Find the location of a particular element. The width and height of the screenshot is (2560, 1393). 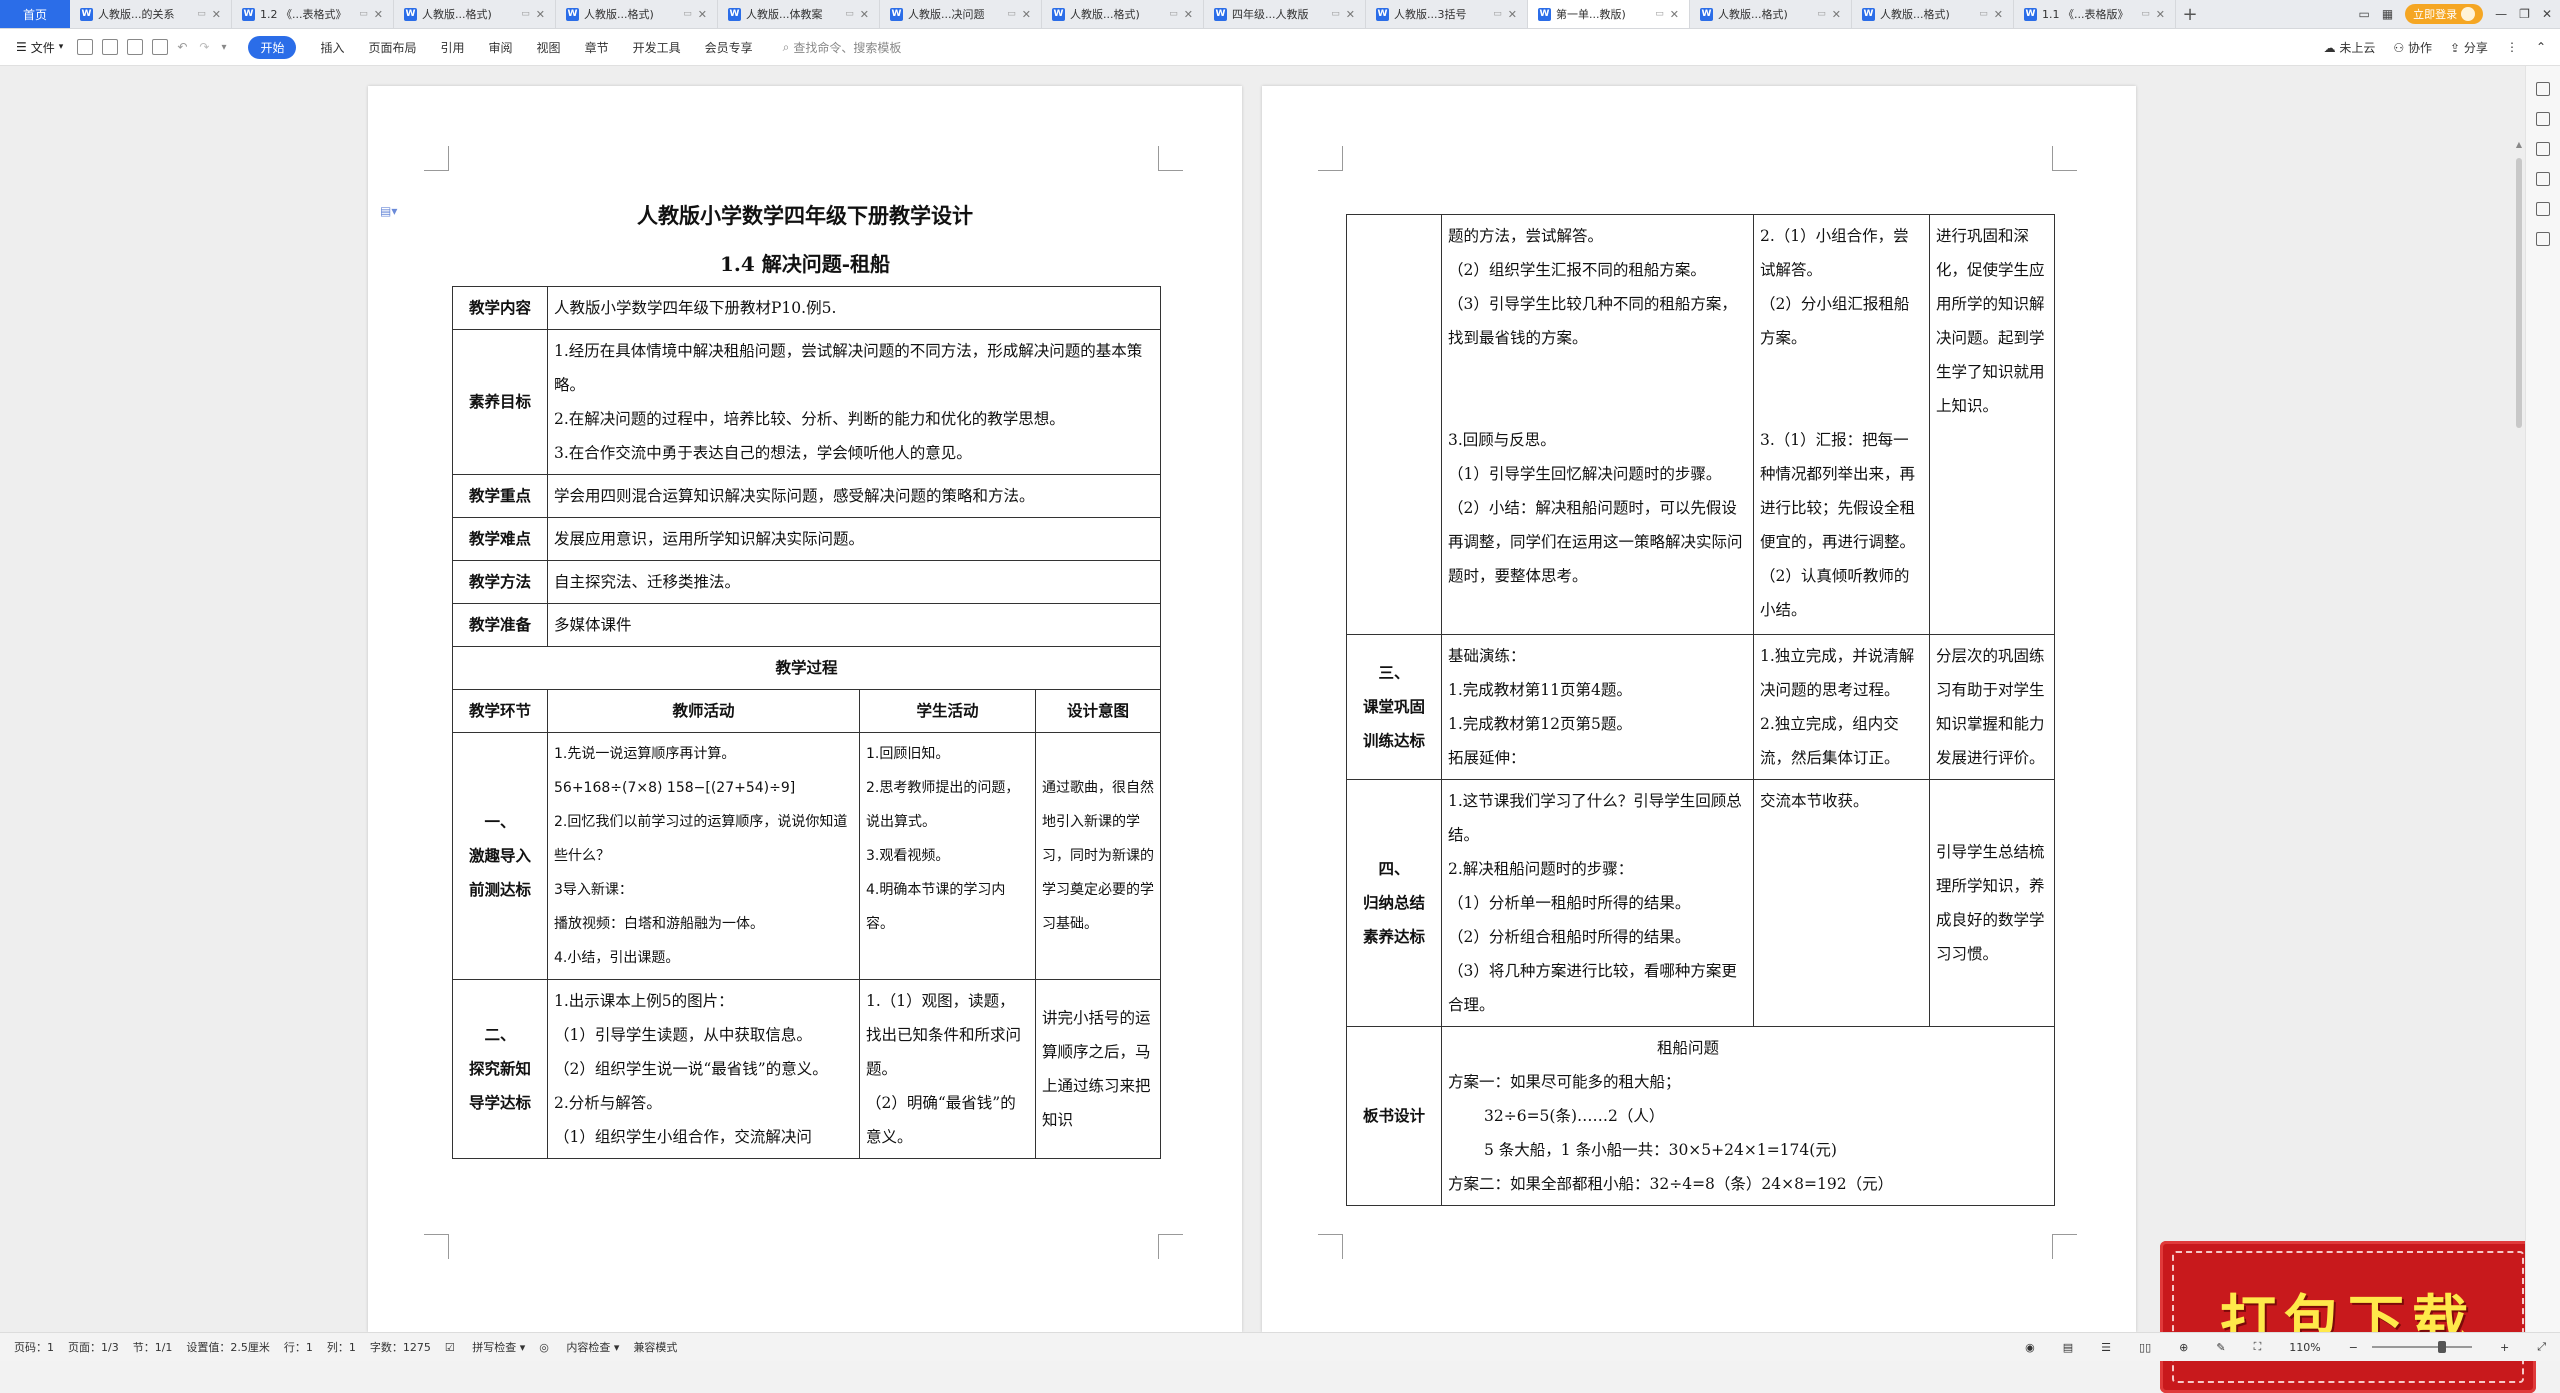

document-tab: W 人教版...的关系 ▭ ✕ is located at coordinates (151, 14).